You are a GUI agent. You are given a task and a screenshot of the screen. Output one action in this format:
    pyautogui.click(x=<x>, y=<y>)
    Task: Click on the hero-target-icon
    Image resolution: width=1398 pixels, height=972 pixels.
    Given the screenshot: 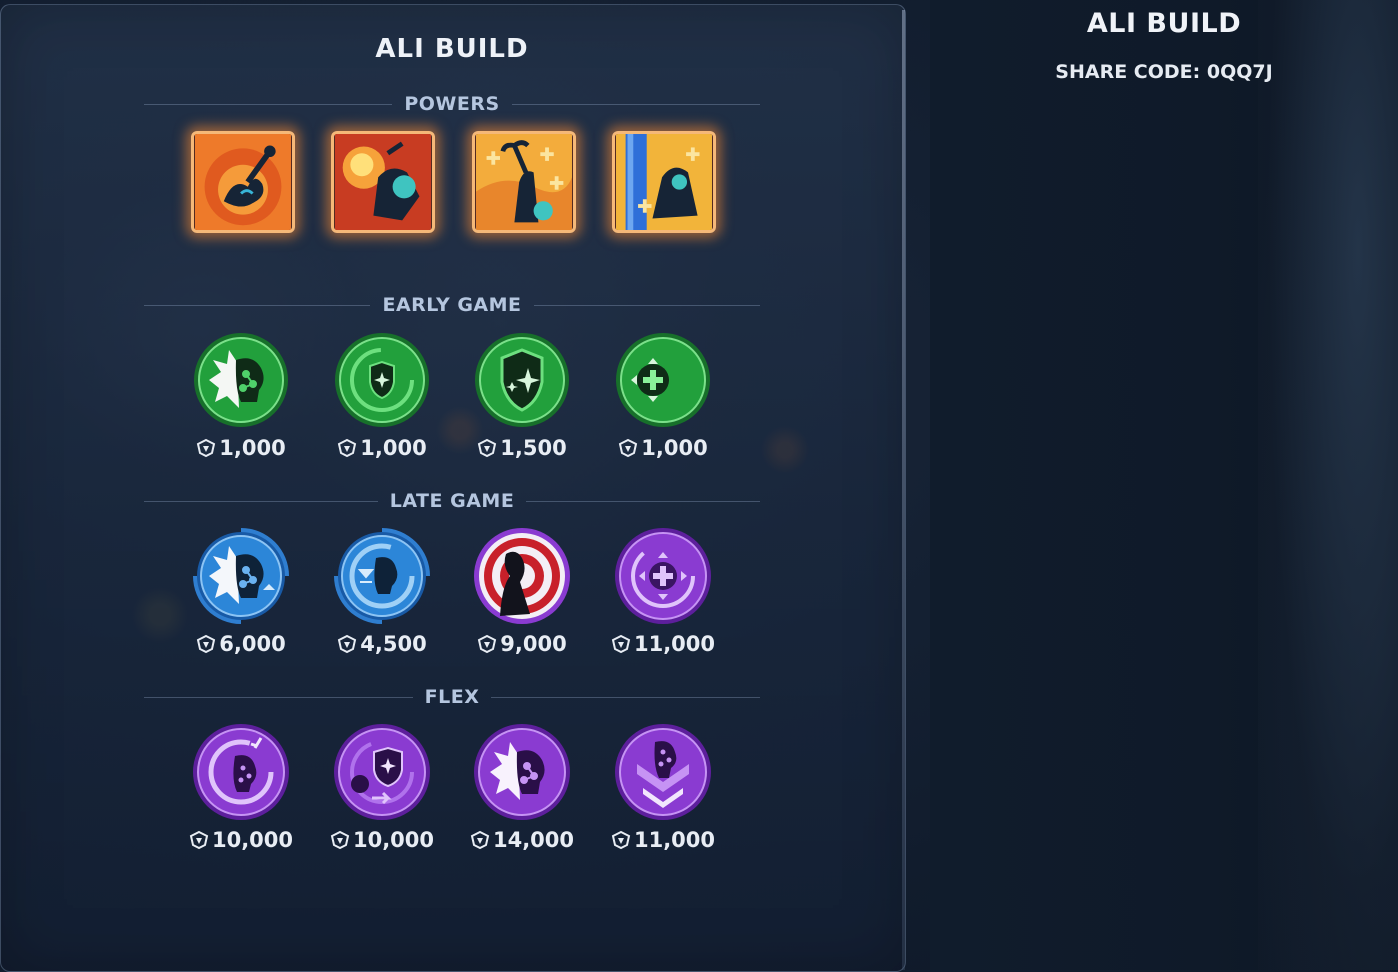 What is the action you would take?
    pyautogui.click(x=522, y=576)
    